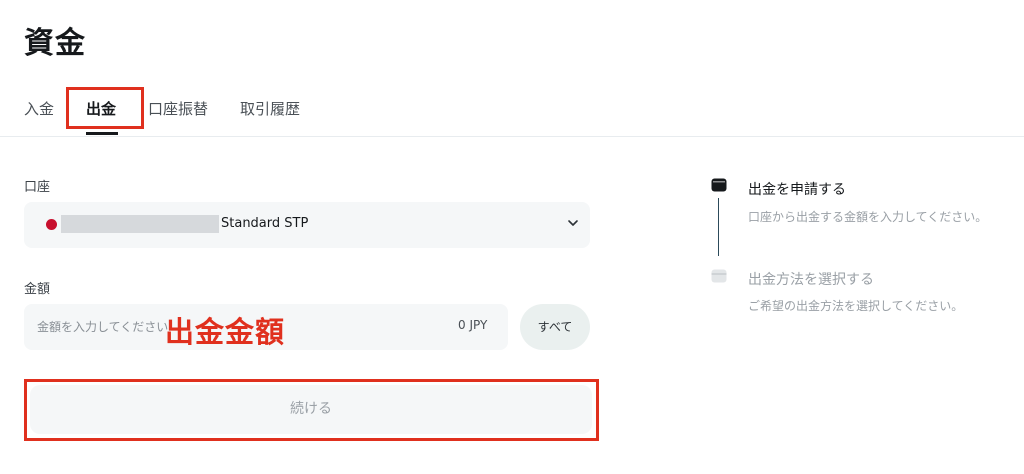 The height and width of the screenshot is (474, 1024). Describe the element at coordinates (140, 224) in the screenshot. I see `masked-account-number` at that location.